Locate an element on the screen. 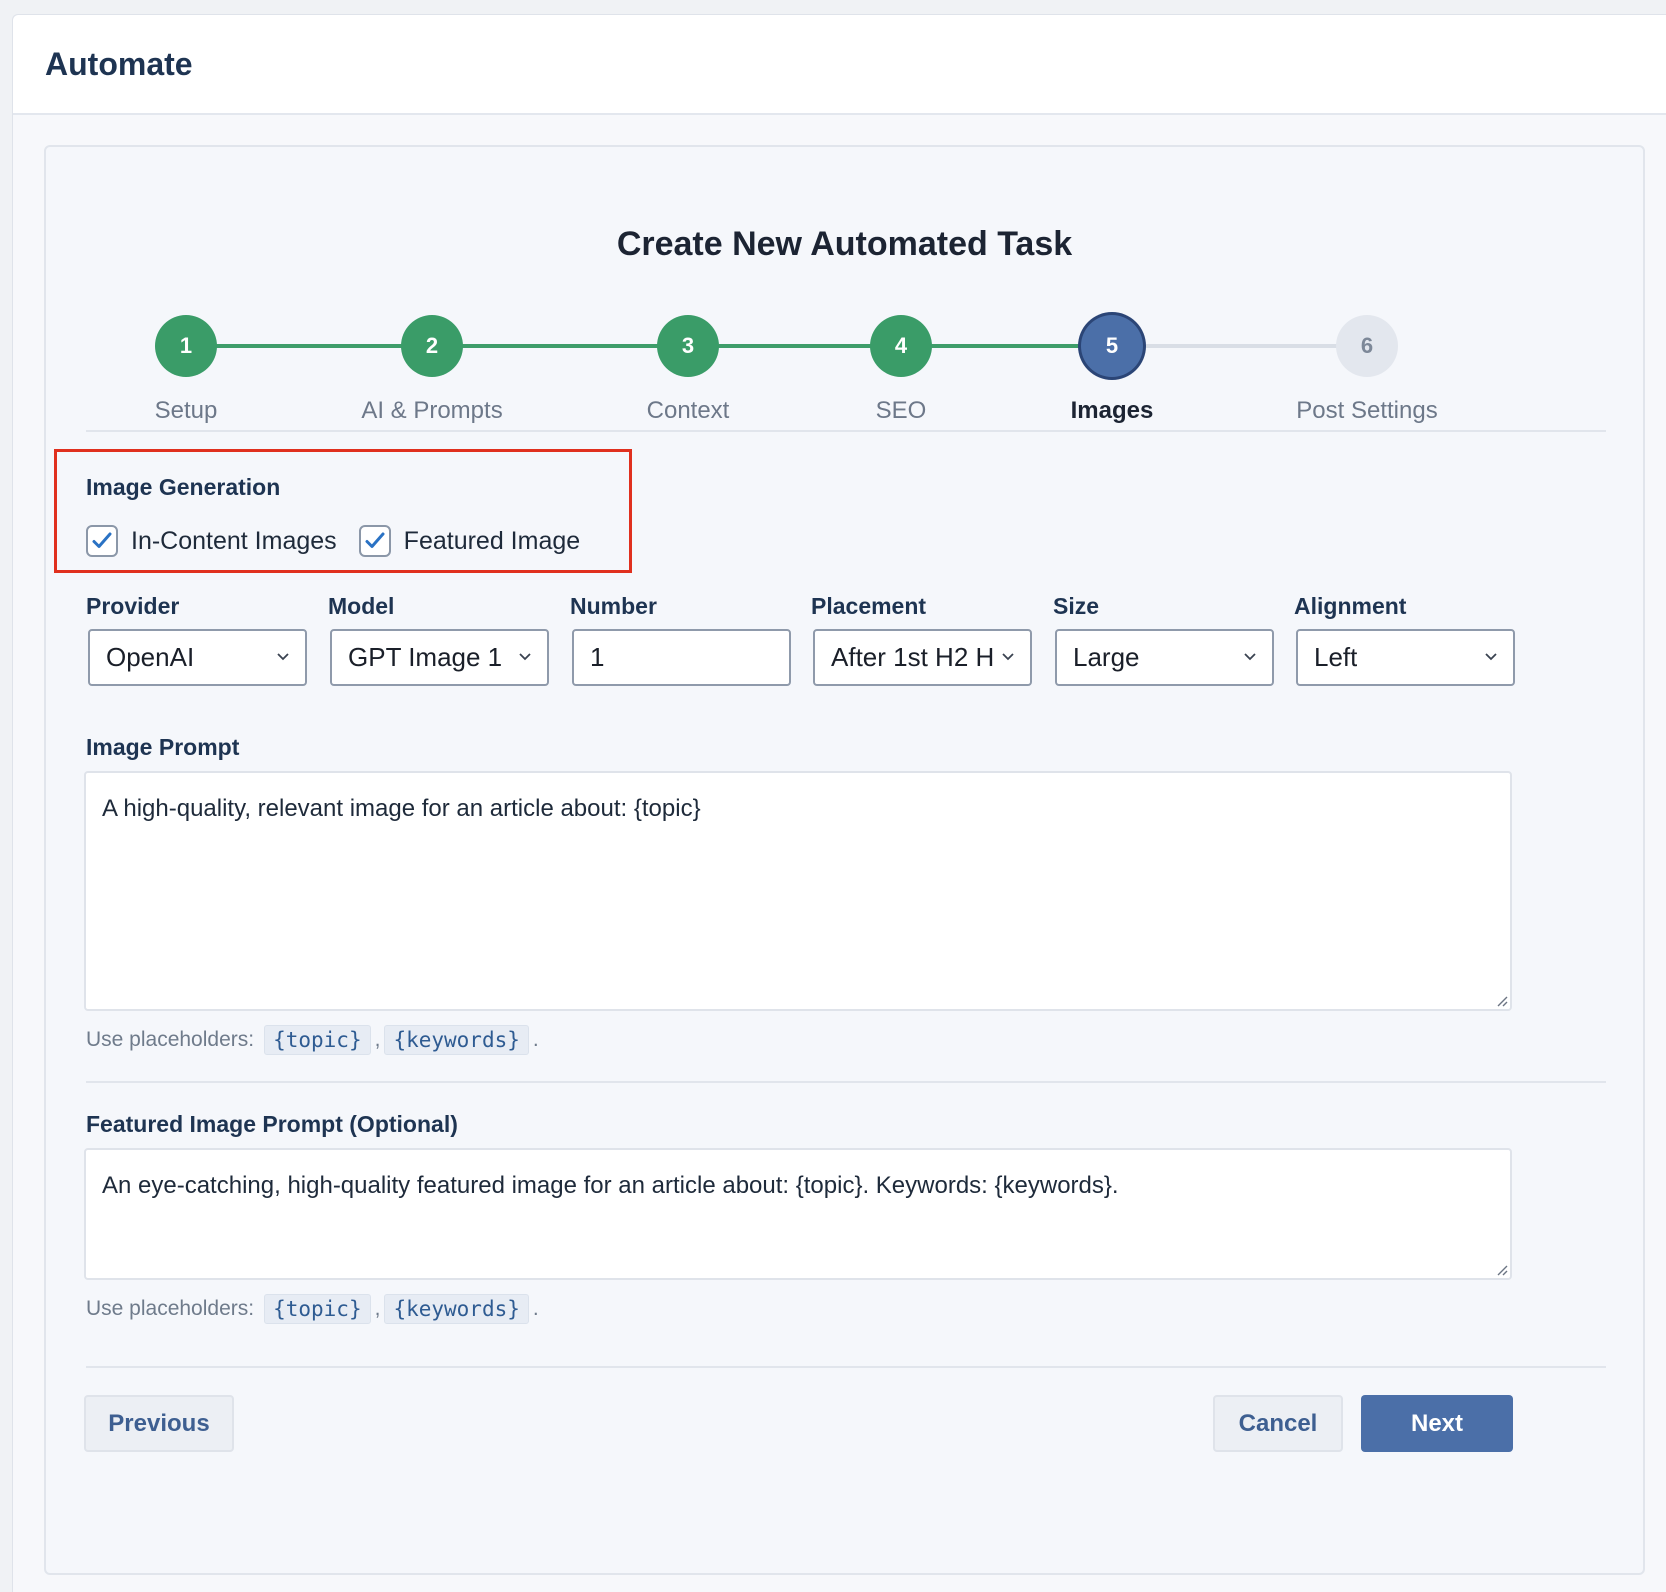 This screenshot has width=1666, height=1592. image-prompt-hint: Use placeholders: {topic}, {keywords}. is located at coordinates (312, 1040).